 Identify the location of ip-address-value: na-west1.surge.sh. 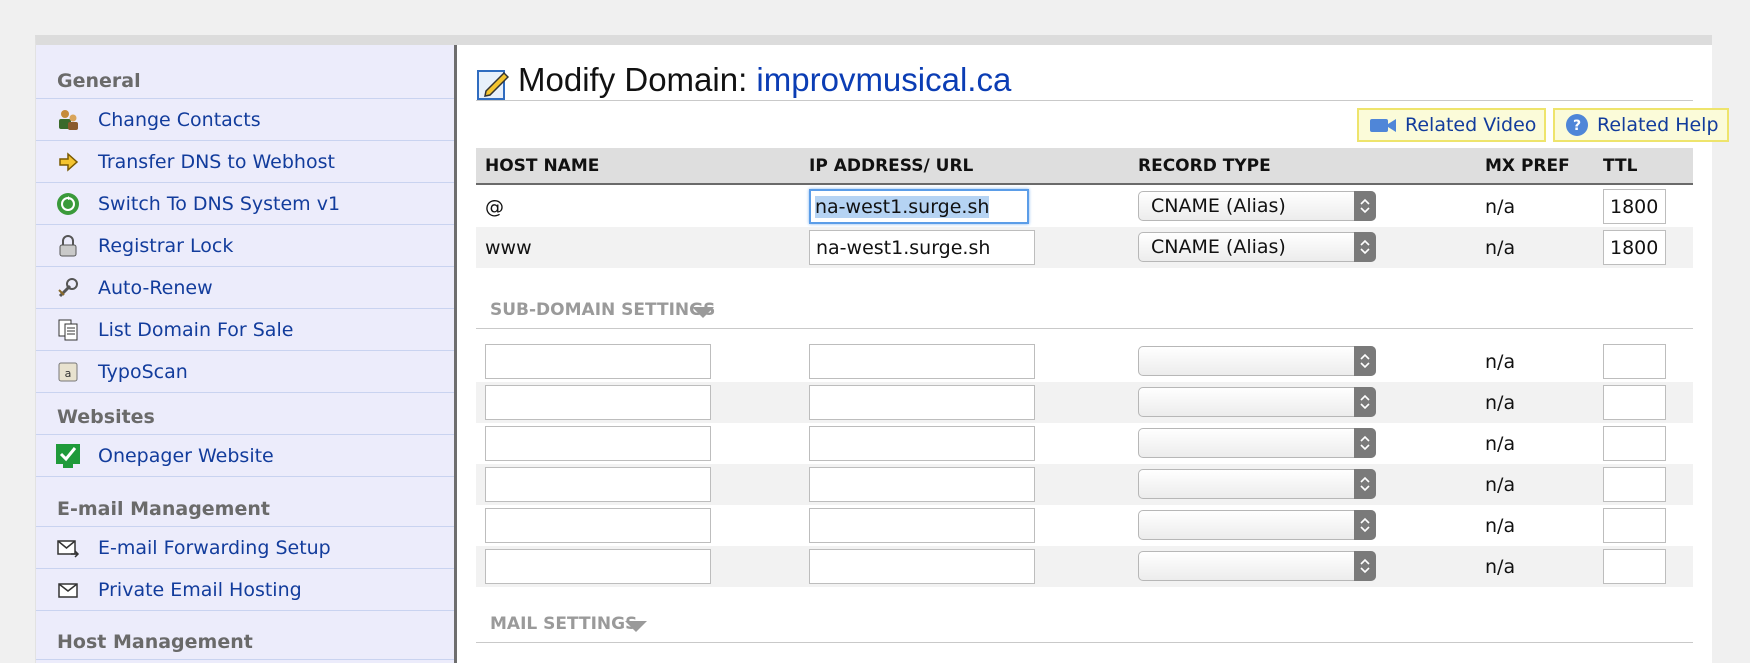
(902, 207).